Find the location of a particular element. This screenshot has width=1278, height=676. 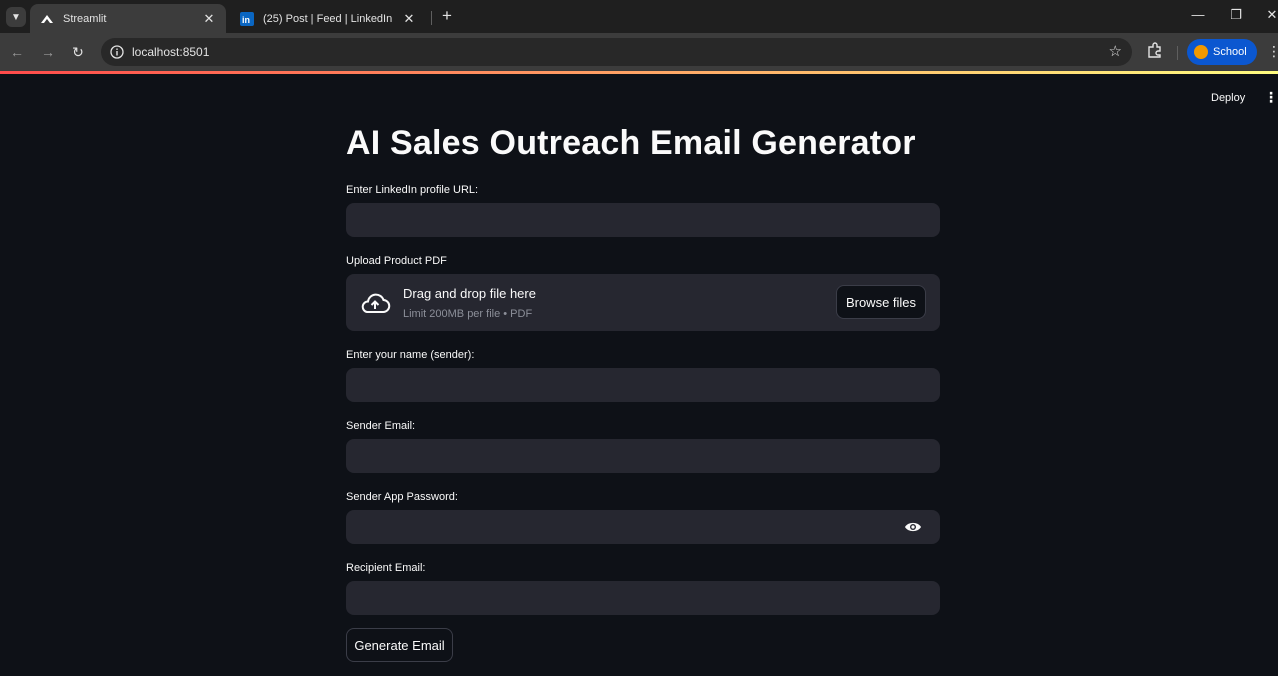

reload-icon: ↻ is located at coordinates (78, 52).